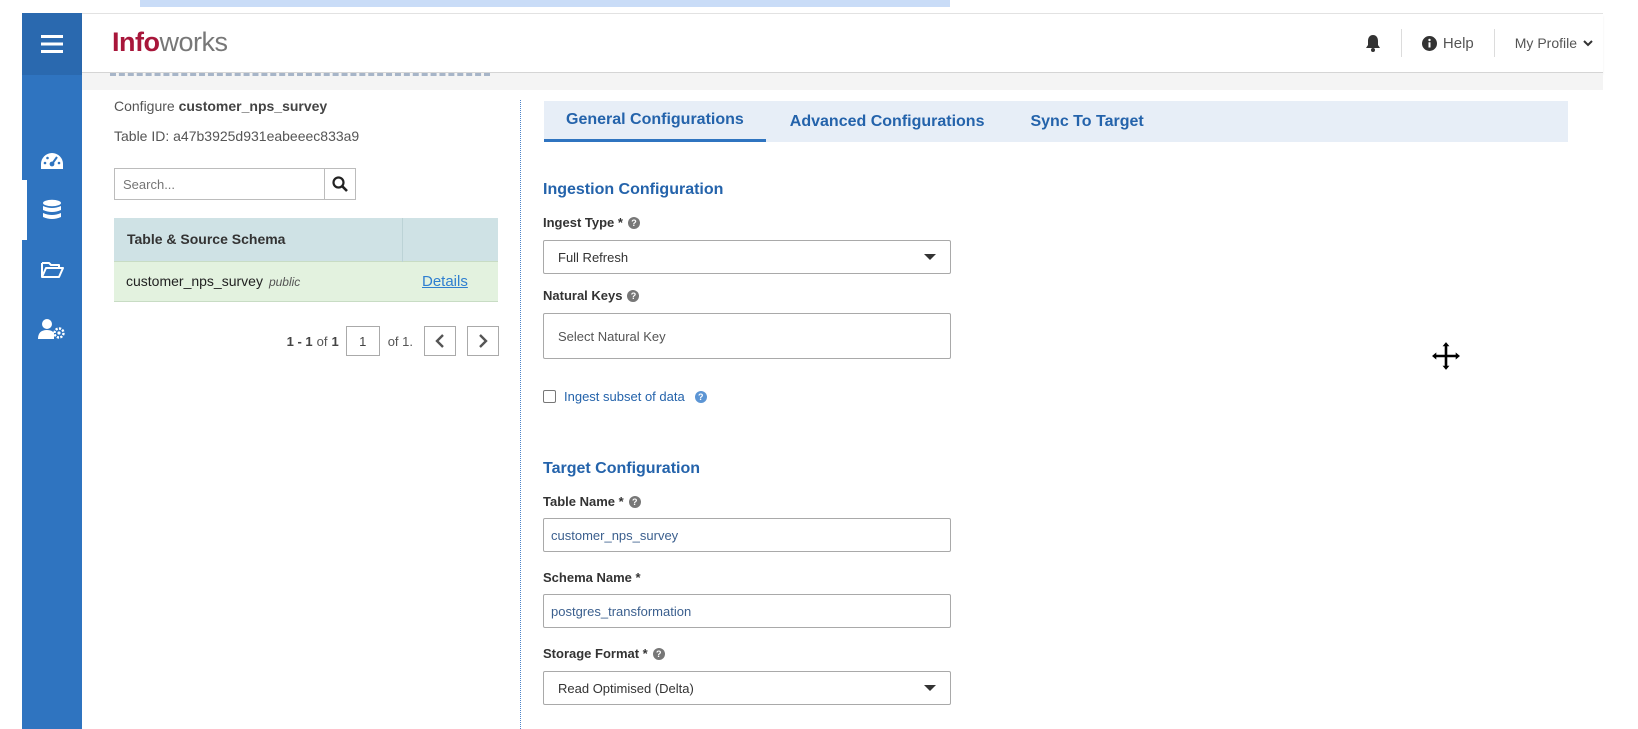 The width and height of the screenshot is (1638, 729). I want to click on search-input, so click(220, 184).